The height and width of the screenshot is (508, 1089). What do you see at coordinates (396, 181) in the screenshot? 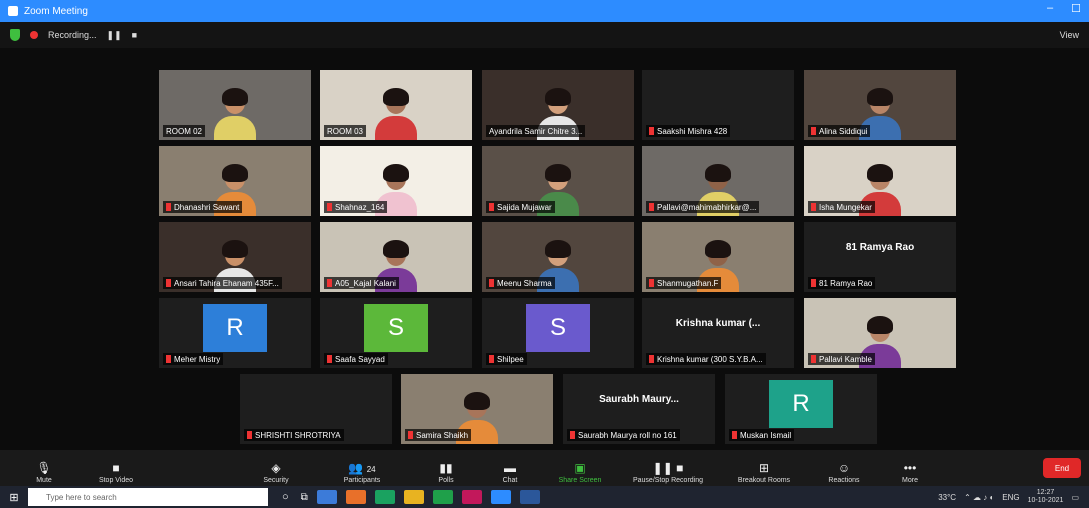
I see `participant-tile: Shahnaz_164` at bounding box center [396, 181].